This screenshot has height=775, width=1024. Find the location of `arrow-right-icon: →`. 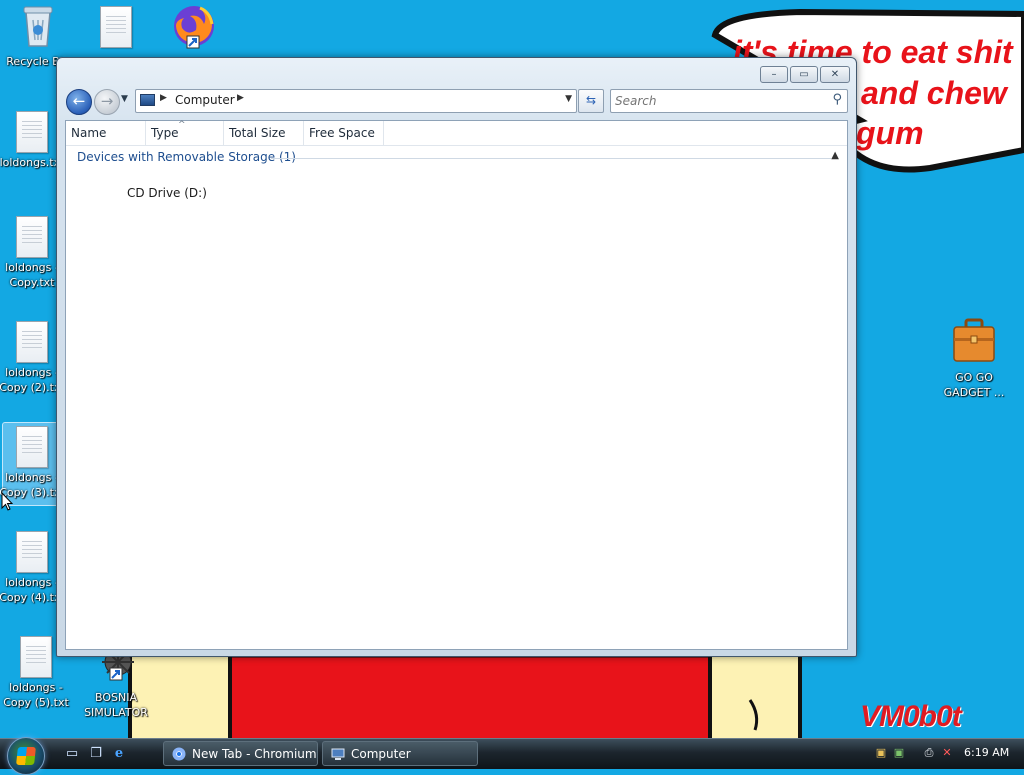

arrow-right-icon: → is located at coordinates (107, 101).